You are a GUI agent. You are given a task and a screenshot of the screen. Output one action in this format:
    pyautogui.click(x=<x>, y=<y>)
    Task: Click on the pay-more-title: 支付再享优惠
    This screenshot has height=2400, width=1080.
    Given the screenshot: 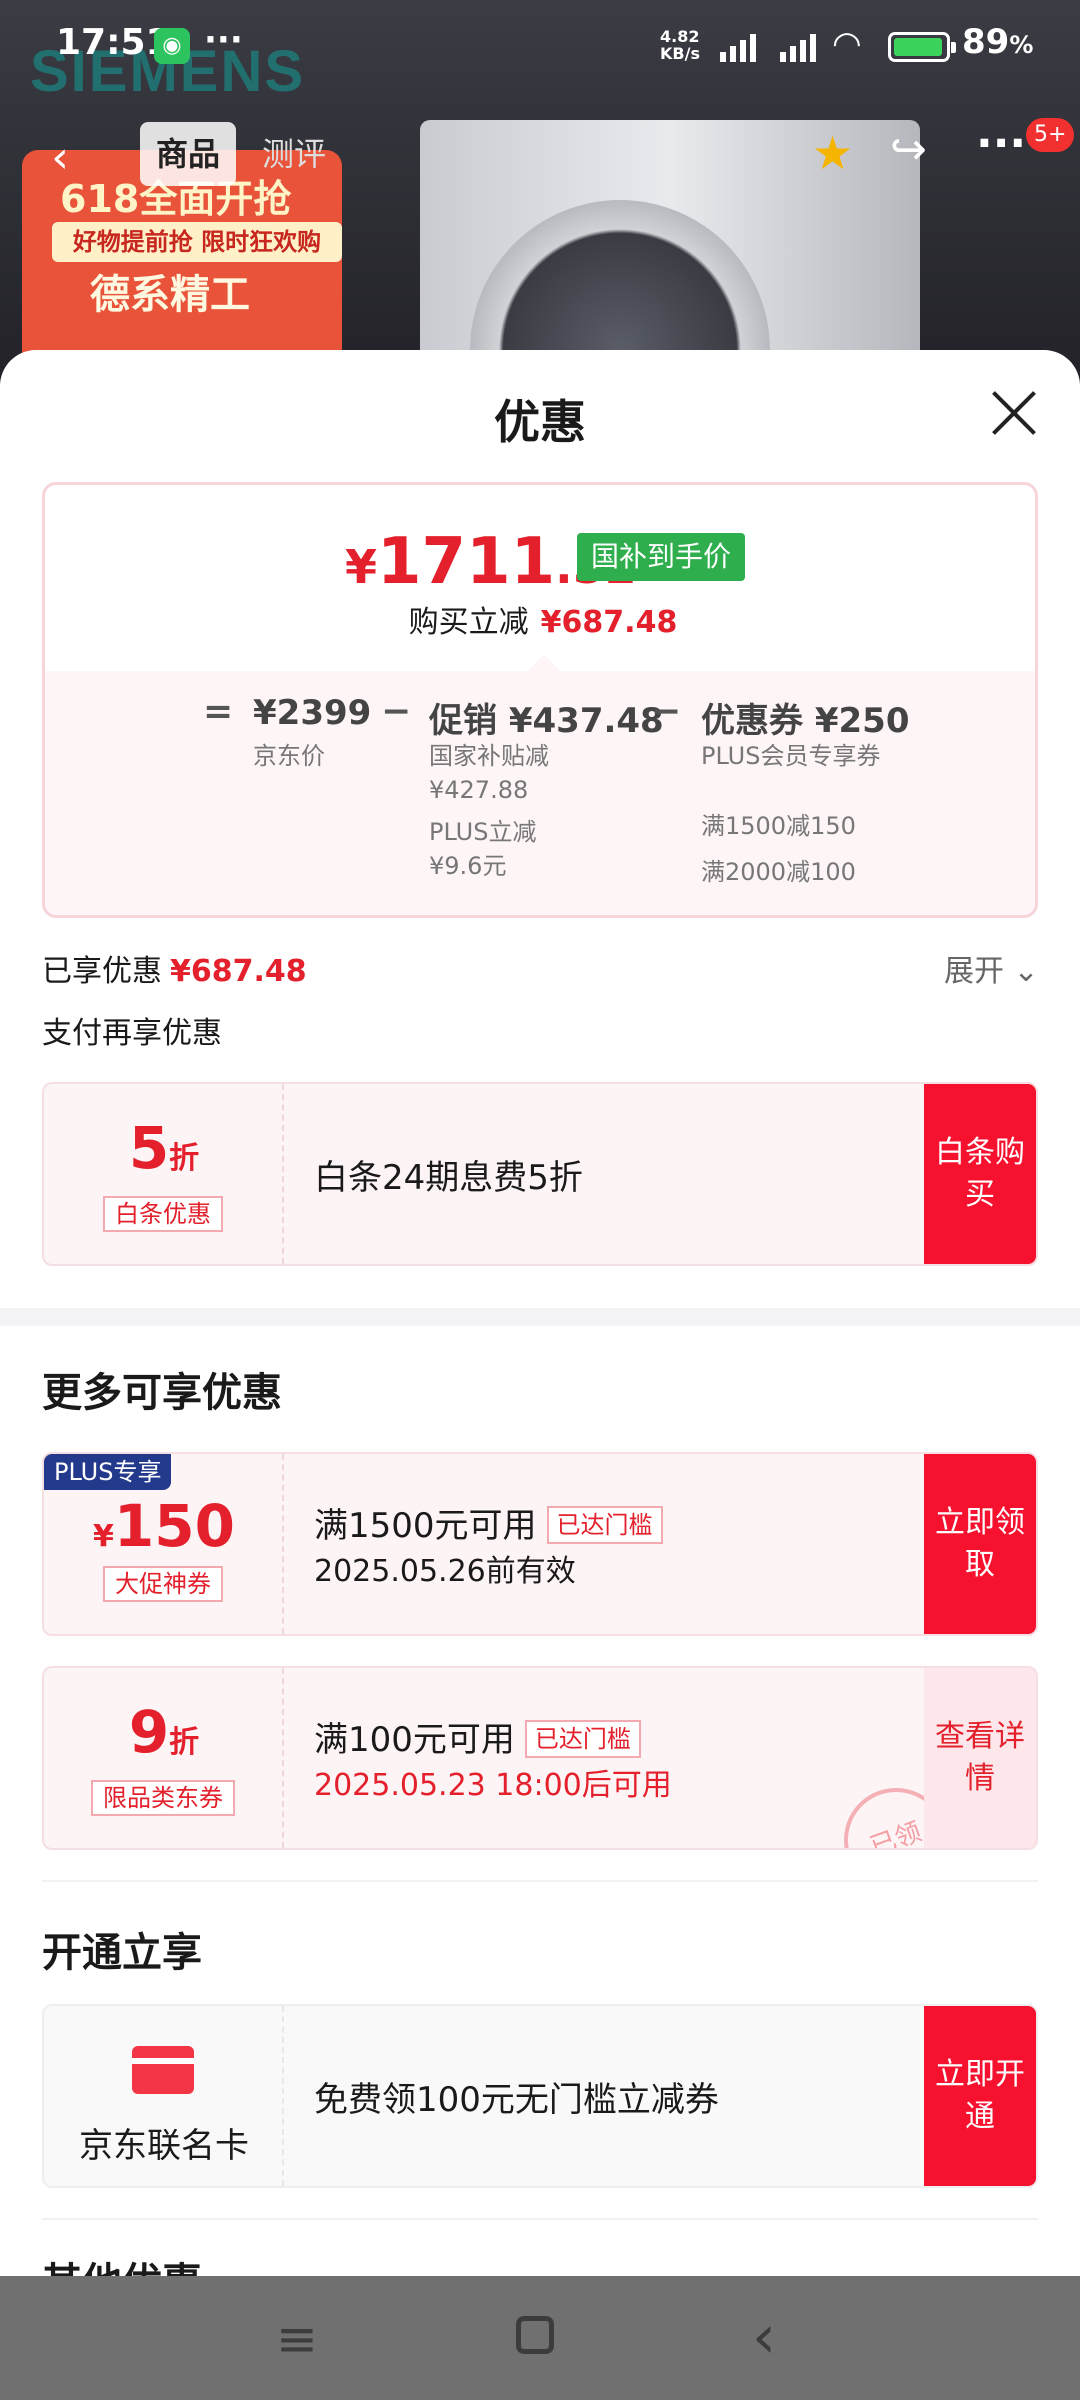 What is the action you would take?
    pyautogui.click(x=132, y=1033)
    